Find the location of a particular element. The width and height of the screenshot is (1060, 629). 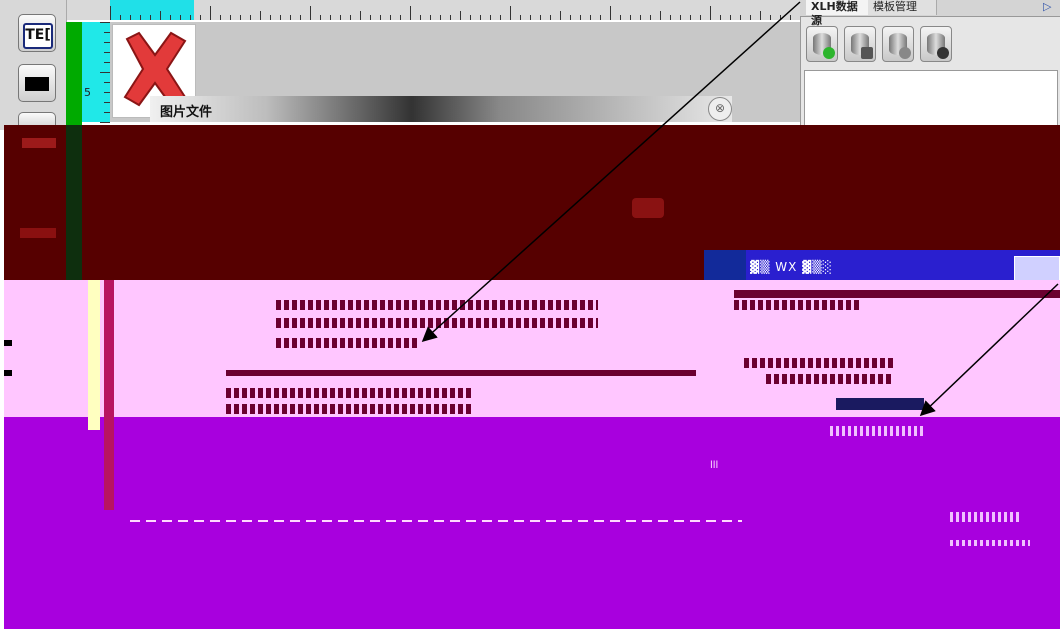

tab-data-source: XLH数据源 is located at coordinates (839, 13).